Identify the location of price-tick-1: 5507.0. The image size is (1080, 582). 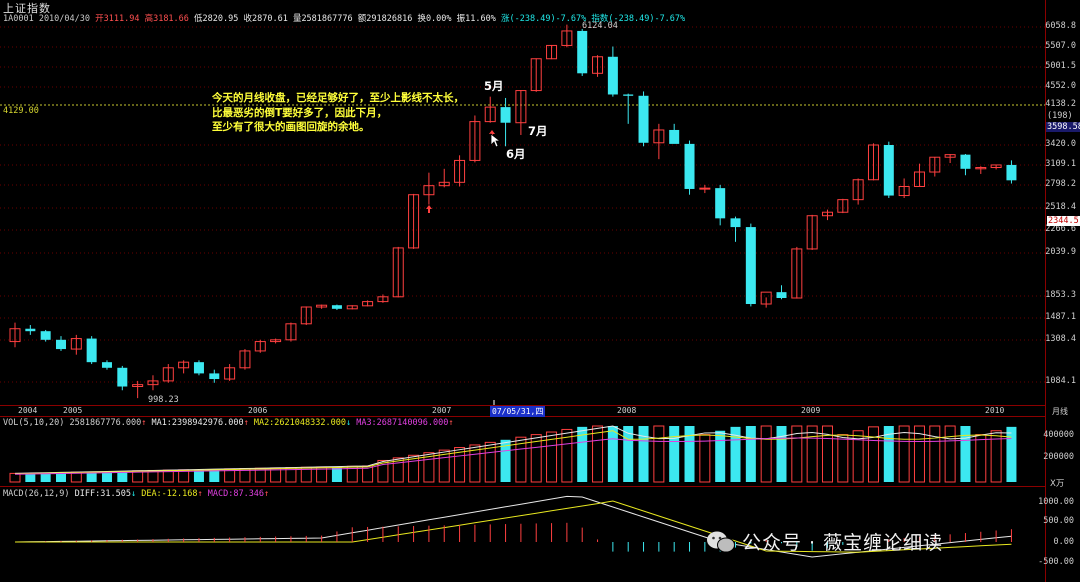
(1060, 46).